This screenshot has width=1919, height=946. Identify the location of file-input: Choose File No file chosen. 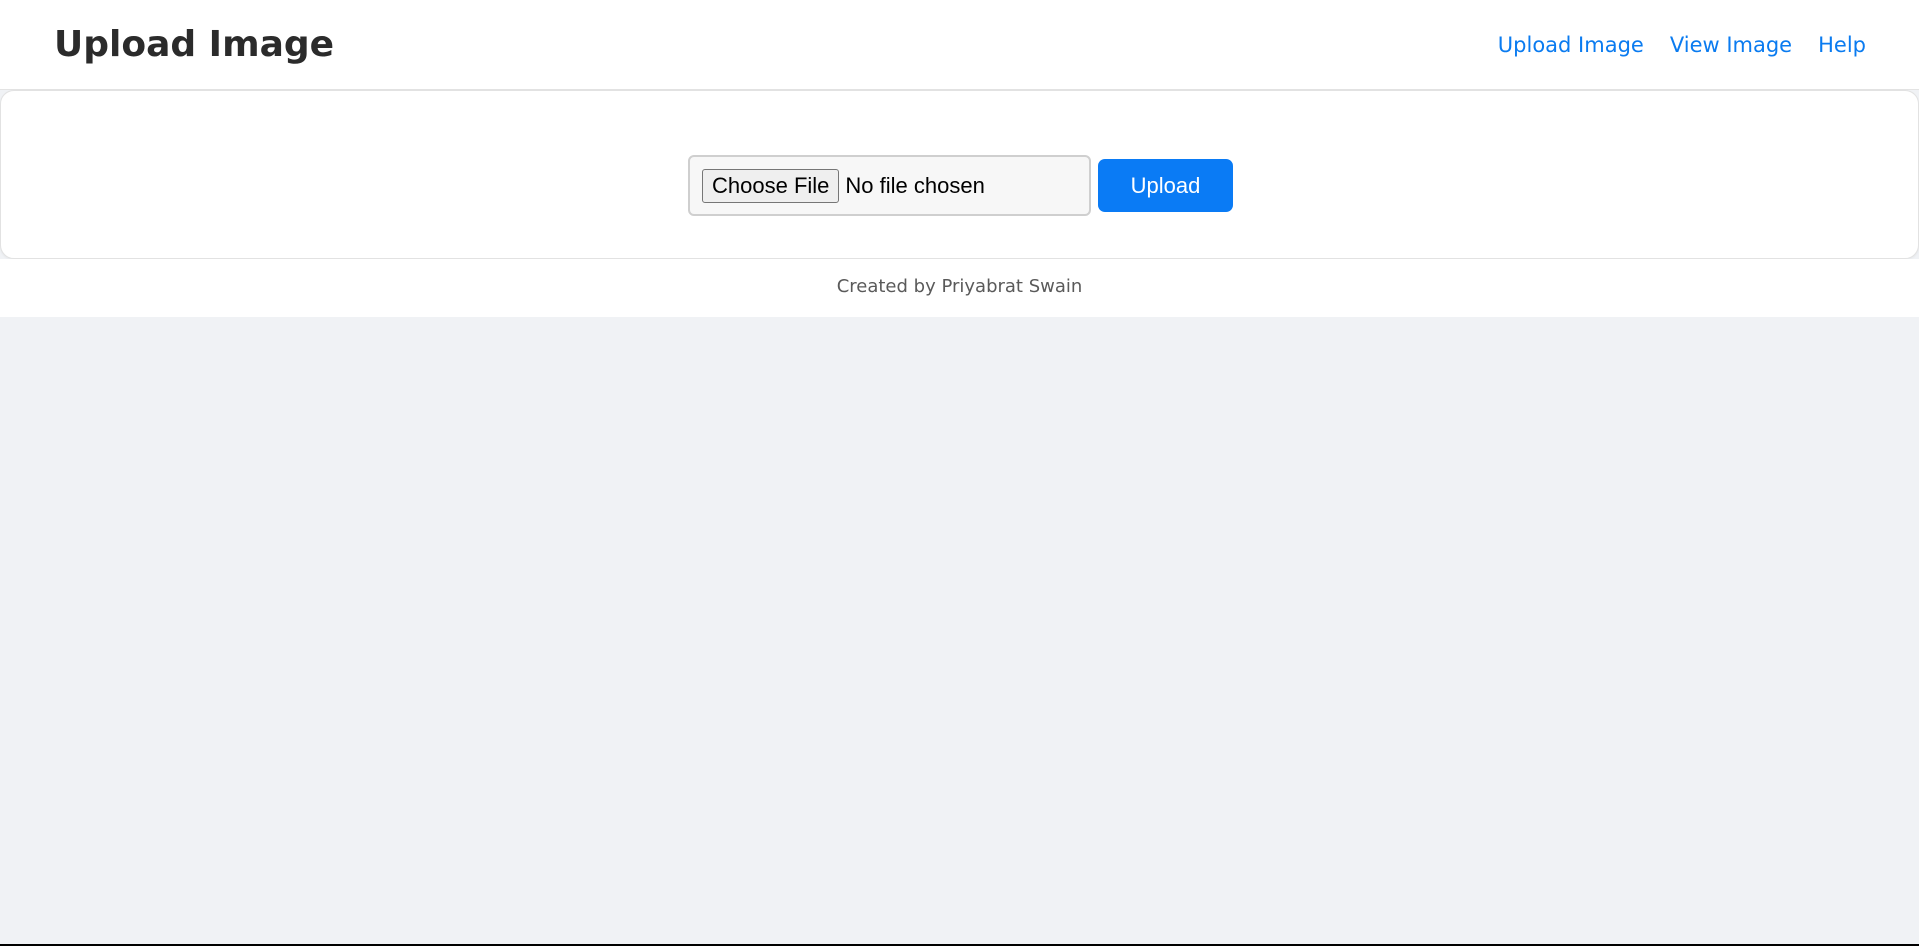
(889, 185).